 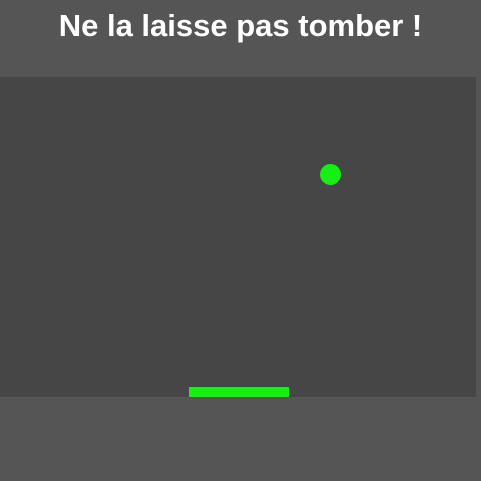 I want to click on game-title: Ne la laisse pas tomber !, so click(x=240, y=25).